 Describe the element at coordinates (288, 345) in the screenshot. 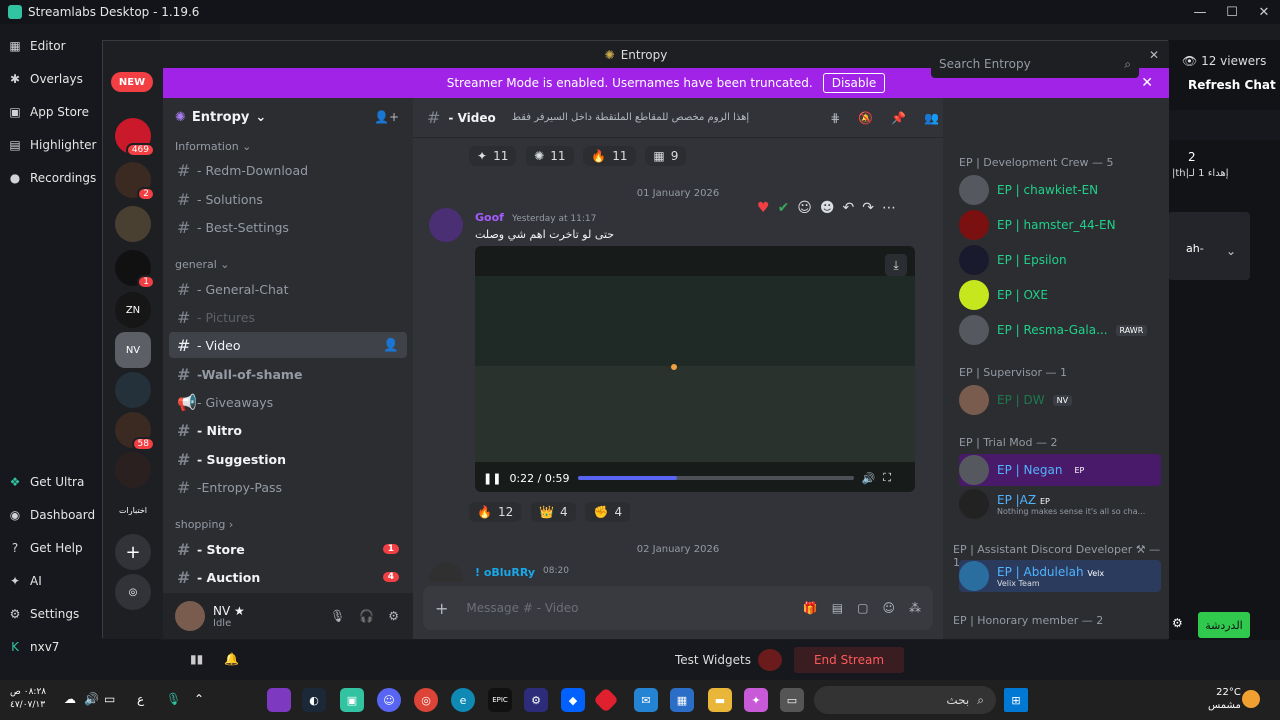

I see `channel-item-active: # - Video 👤` at that location.